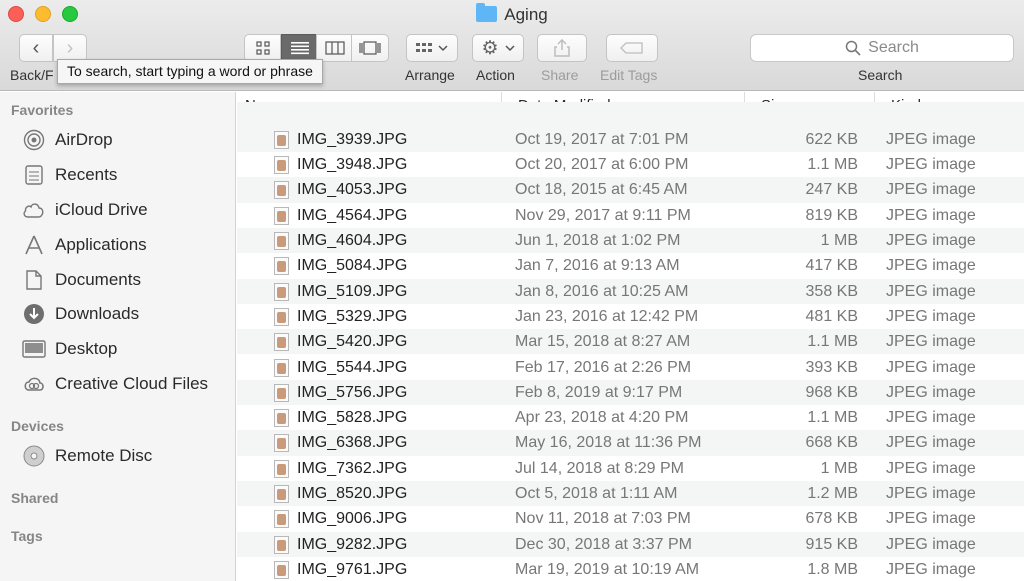 The width and height of the screenshot is (1024, 581). I want to click on sidebar-item-downloads: Downloads, so click(80, 314).